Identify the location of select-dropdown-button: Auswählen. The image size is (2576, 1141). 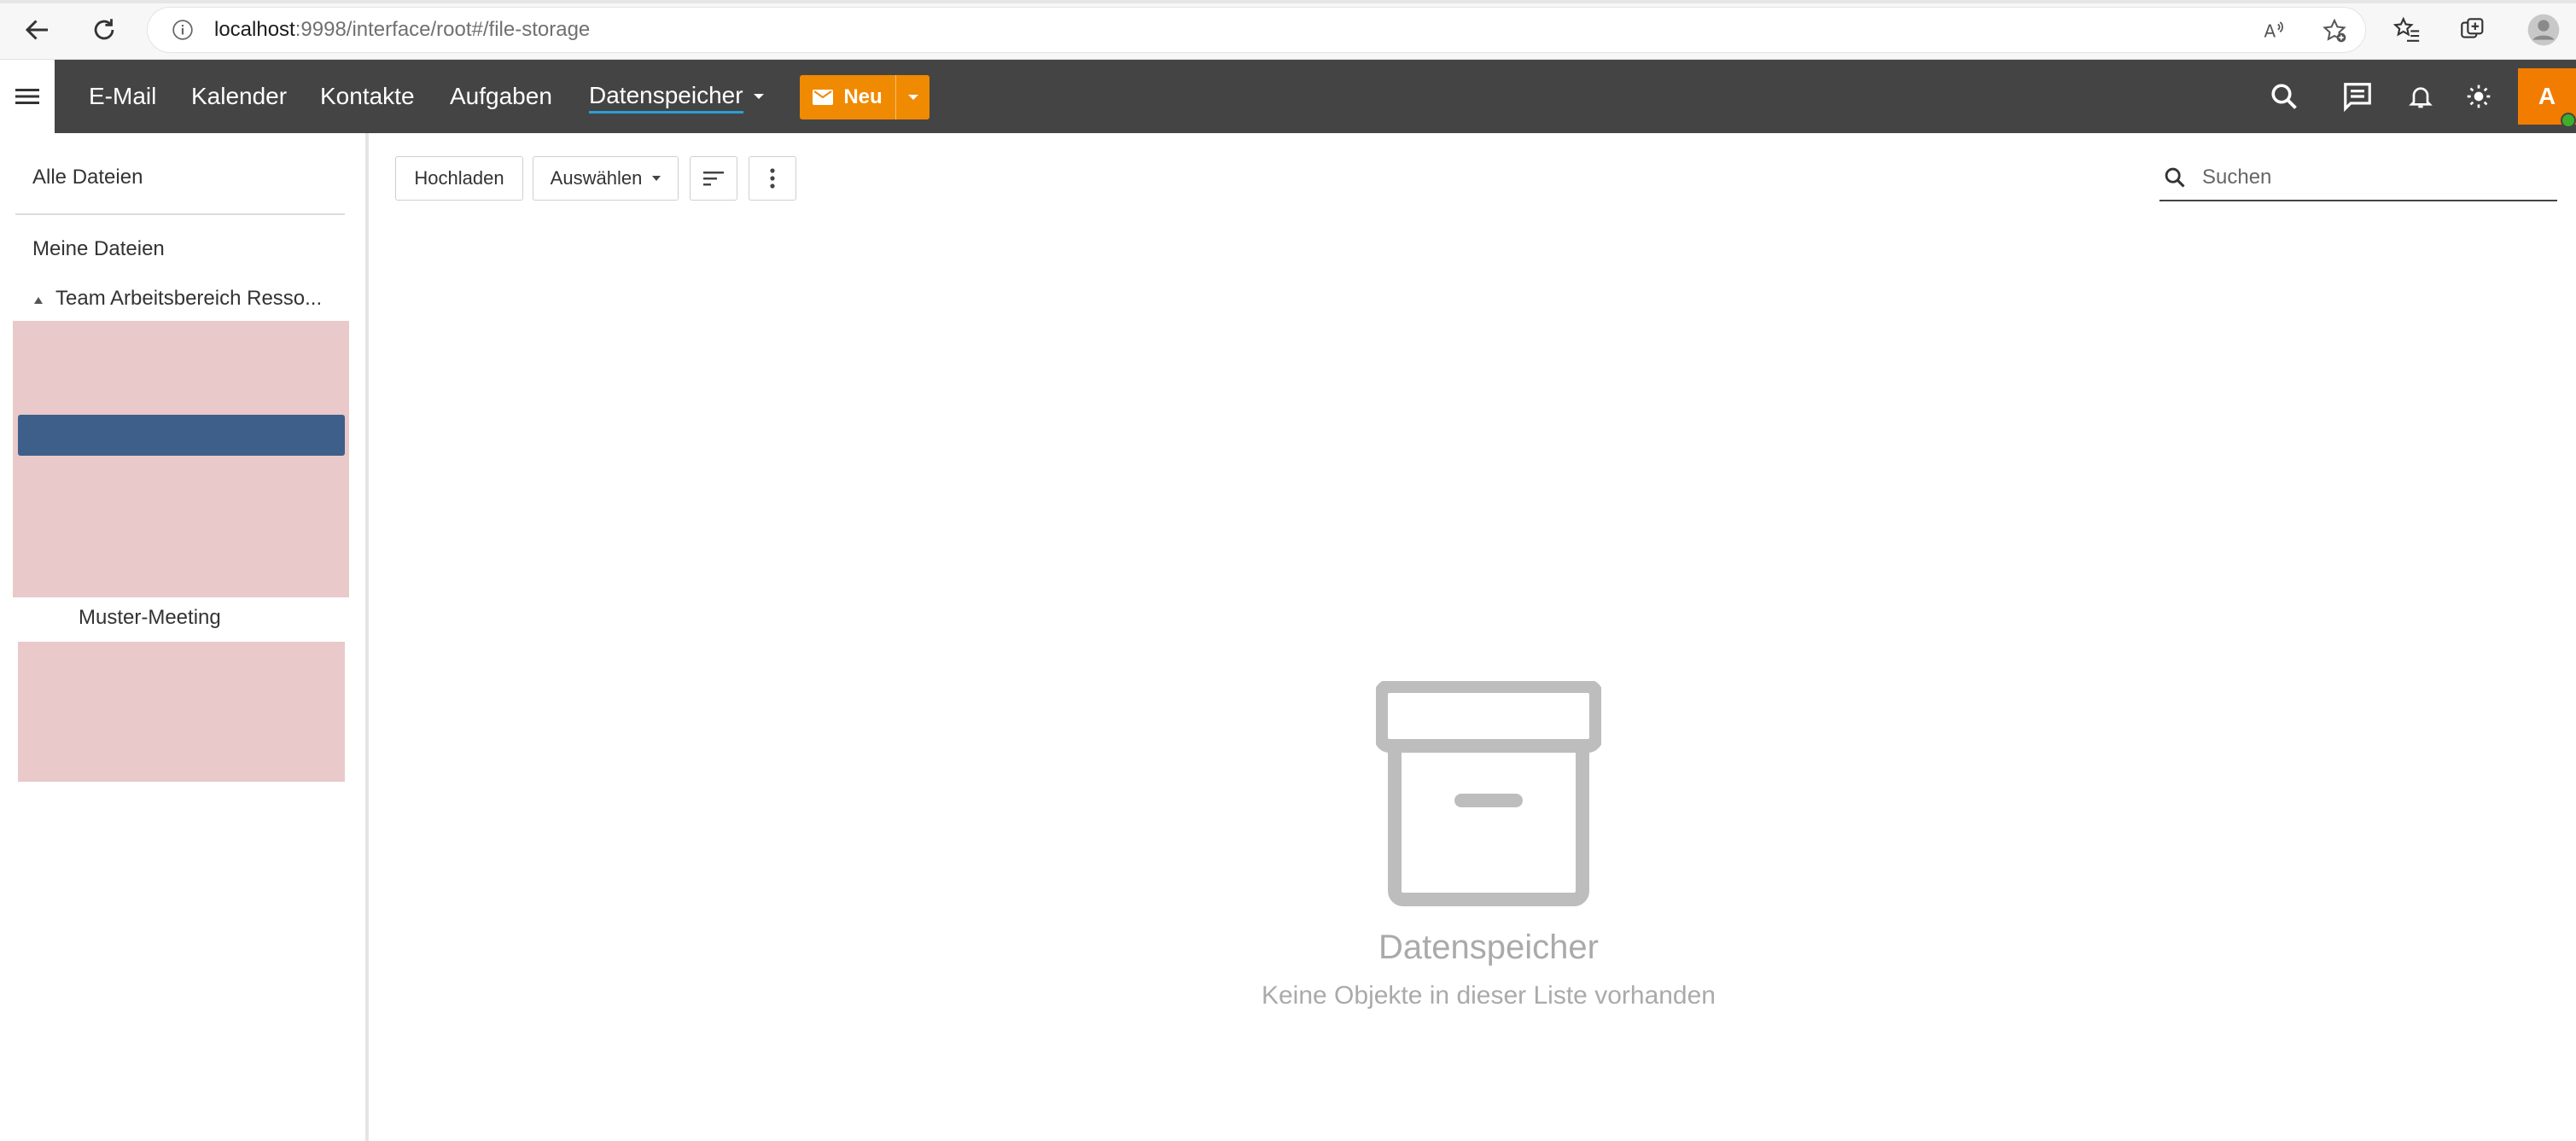
(606, 178).